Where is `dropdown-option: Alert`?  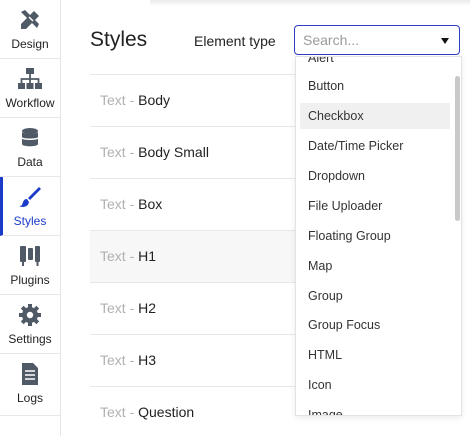
dropdown-option: Alert is located at coordinates (375, 64).